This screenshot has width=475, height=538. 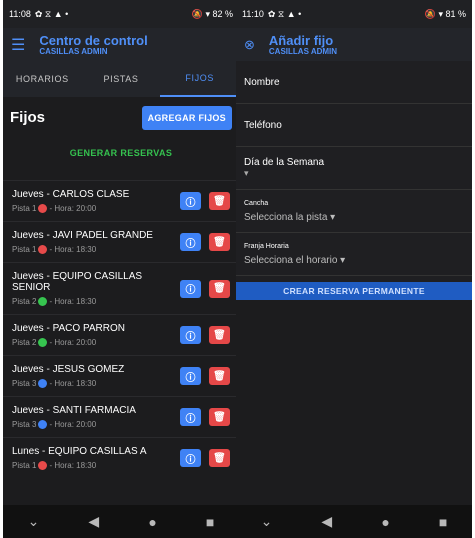 I want to click on time-slot-select: Franja Horaria Selecciona el horario ▾, so click(x=354, y=254).